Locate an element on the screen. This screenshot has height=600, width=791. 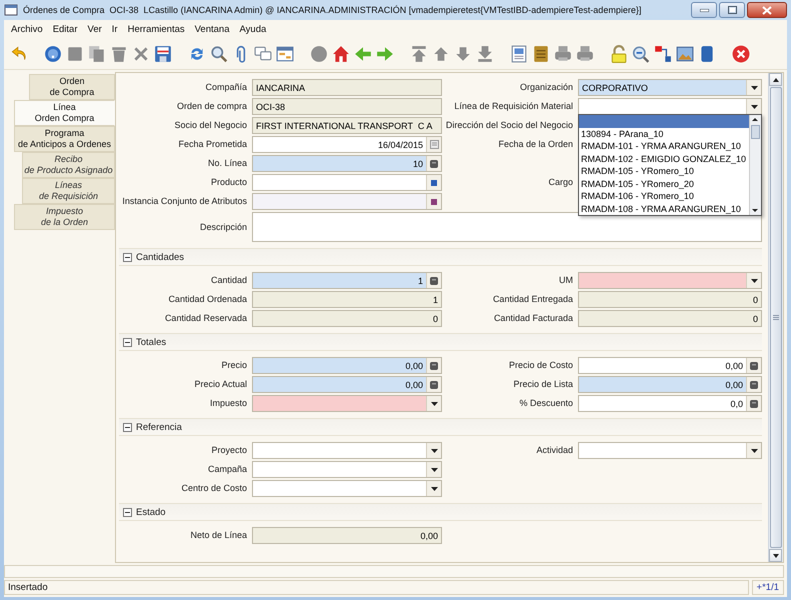
tab: Línea Orden Compra is located at coordinates (64, 113).